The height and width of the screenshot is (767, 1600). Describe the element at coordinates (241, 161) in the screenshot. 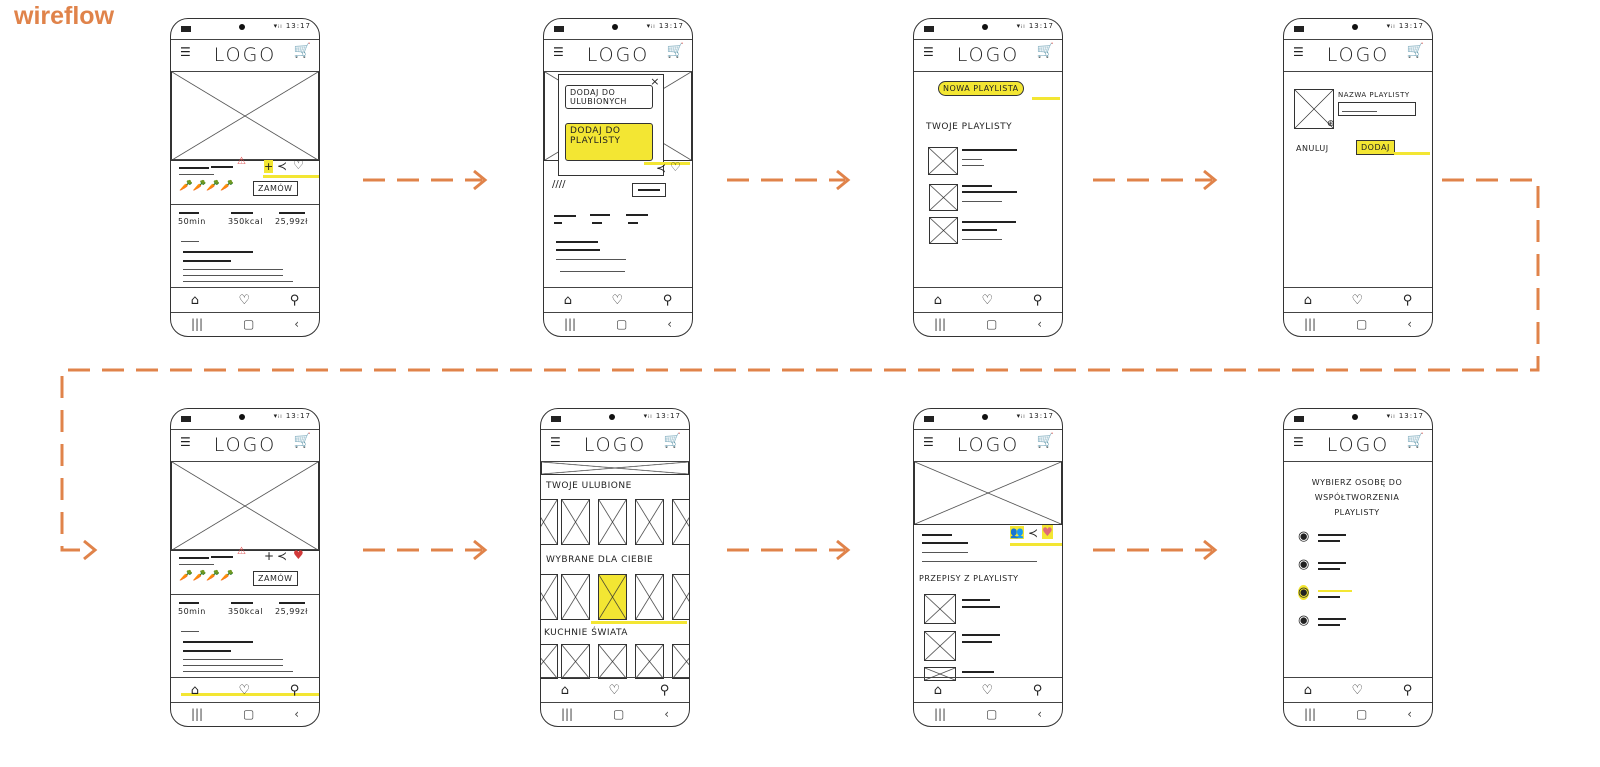

I see `warning-icon: ⚠` at that location.